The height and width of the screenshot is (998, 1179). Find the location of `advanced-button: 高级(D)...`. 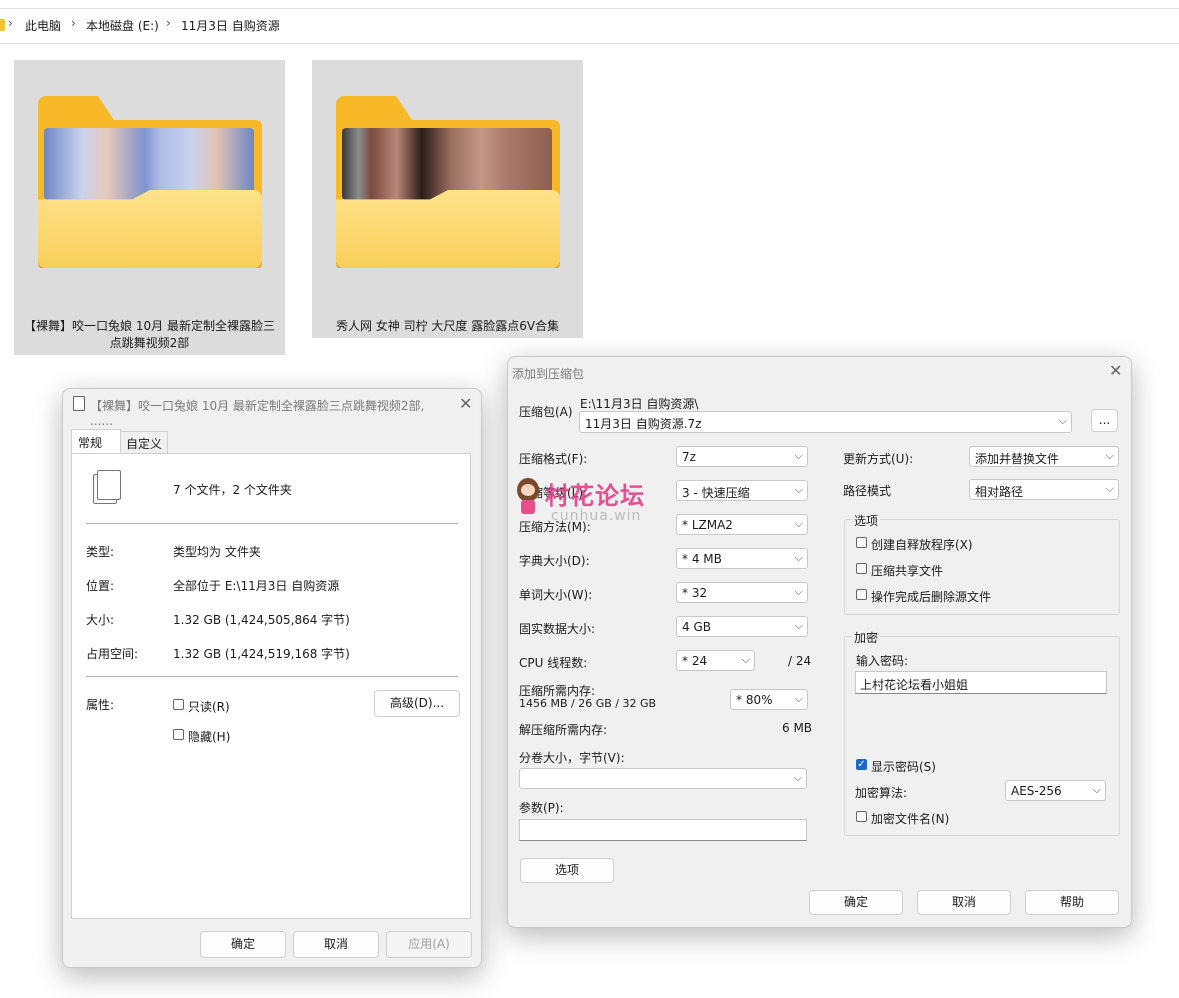

advanced-button: 高级(D)... is located at coordinates (417, 703).